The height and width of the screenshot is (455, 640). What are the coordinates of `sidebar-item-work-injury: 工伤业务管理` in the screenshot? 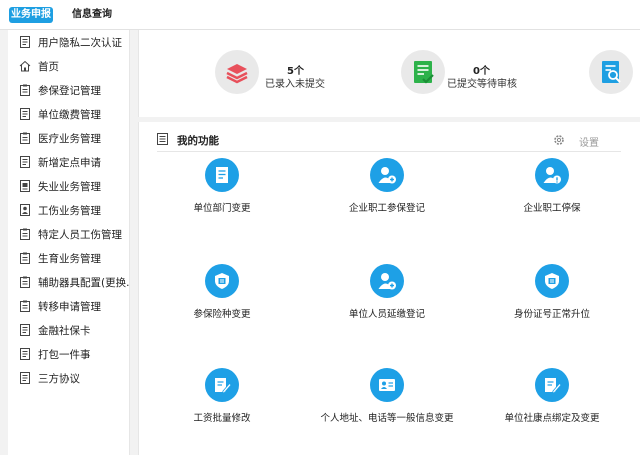 It's located at (69, 210).